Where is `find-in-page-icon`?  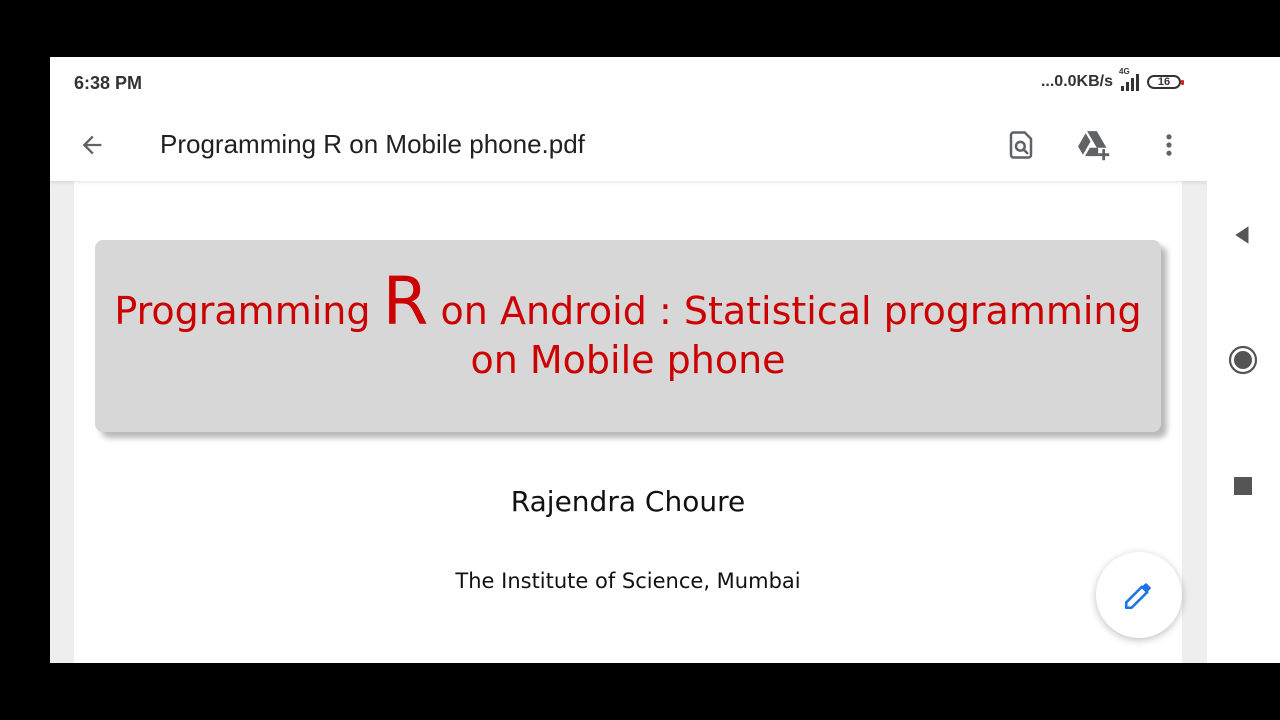 find-in-page-icon is located at coordinates (1021, 145).